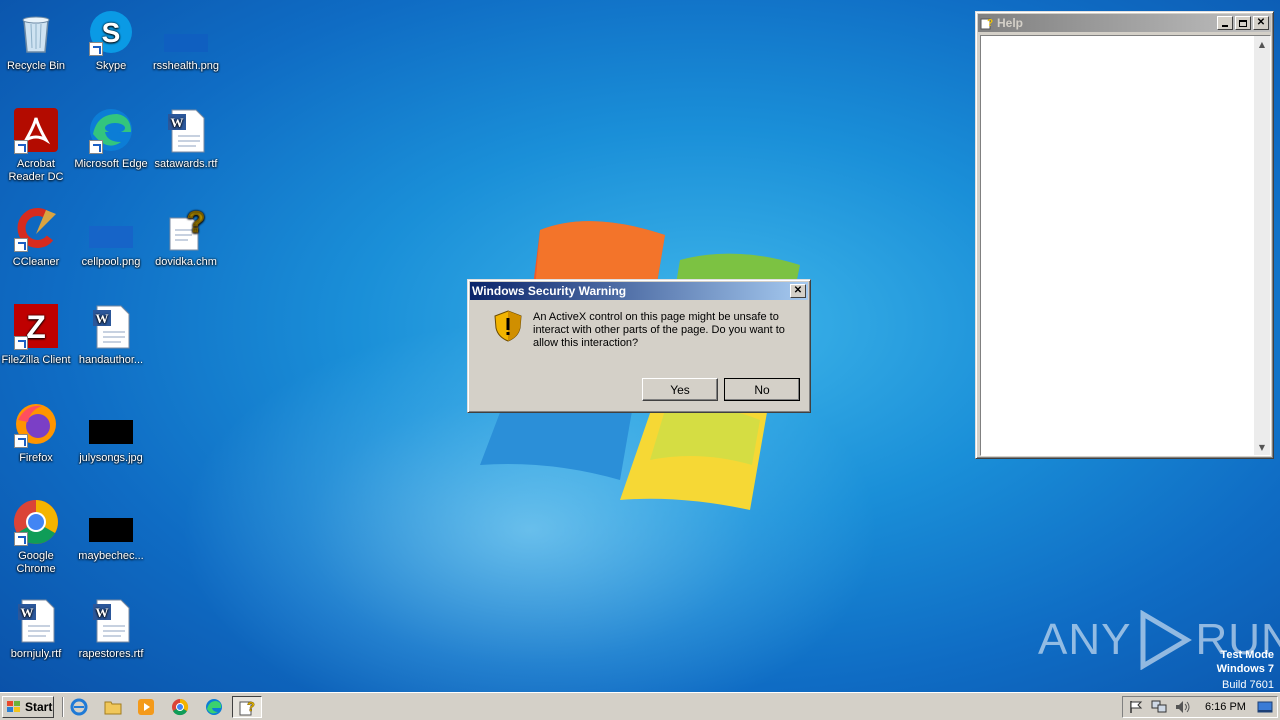 The image size is (1280, 720). Describe the element at coordinates (36, 66) in the screenshot. I see `icon-label: Recycle Bin` at that location.